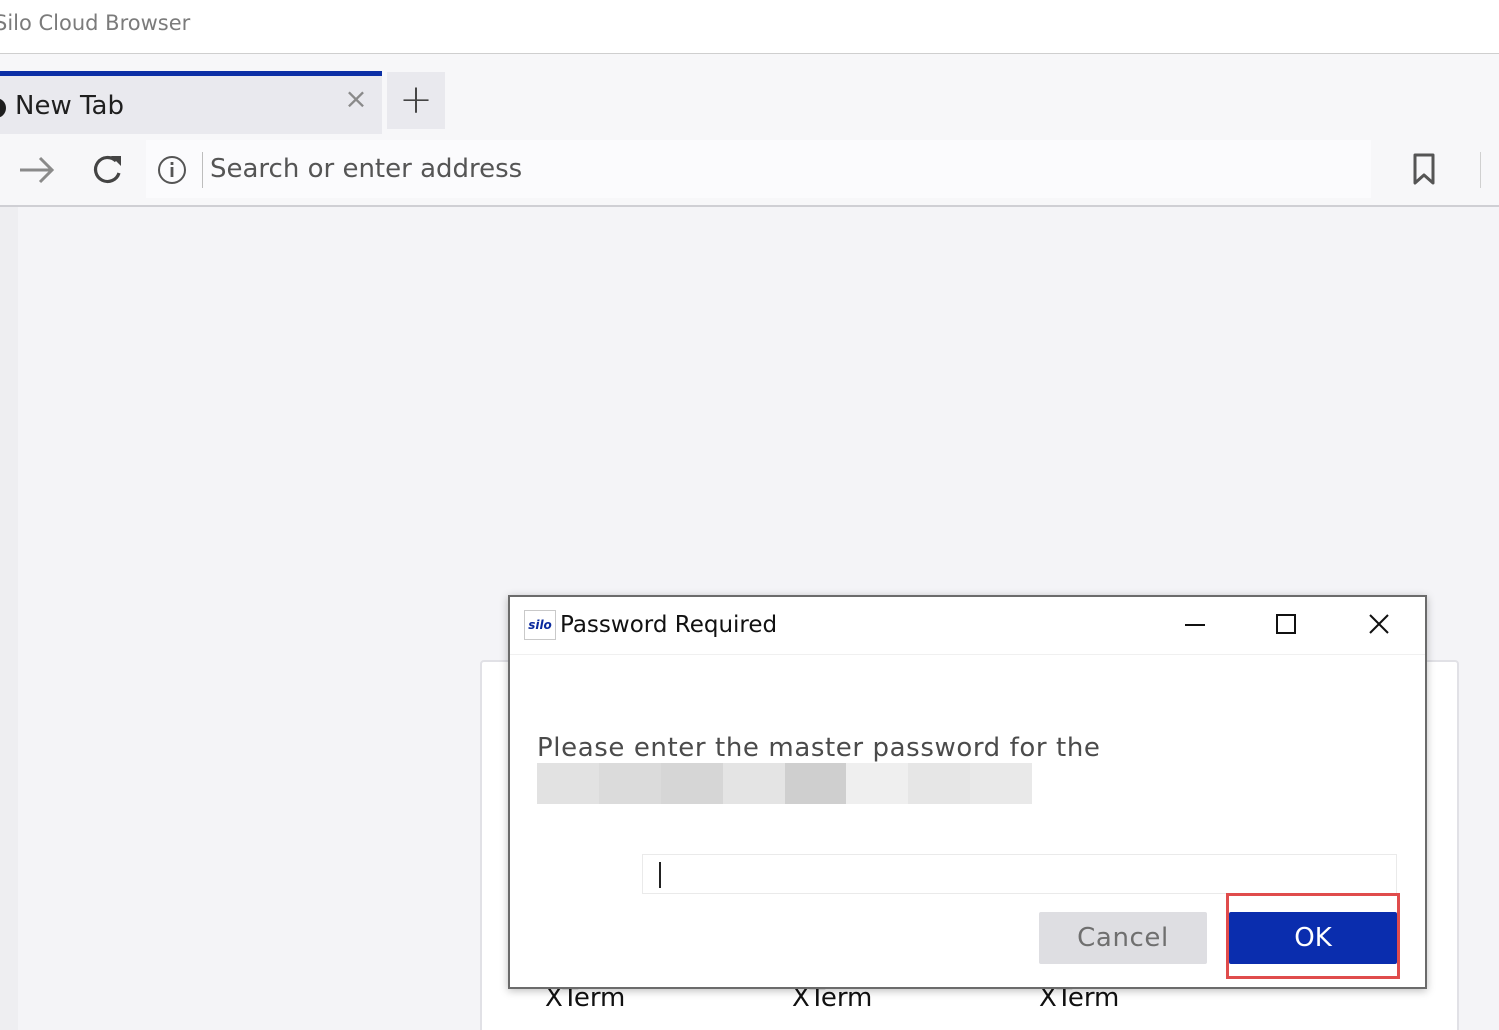  What do you see at coordinates (191, 102) in the screenshot?
I see `tab-new-tab: New Tab ×` at bounding box center [191, 102].